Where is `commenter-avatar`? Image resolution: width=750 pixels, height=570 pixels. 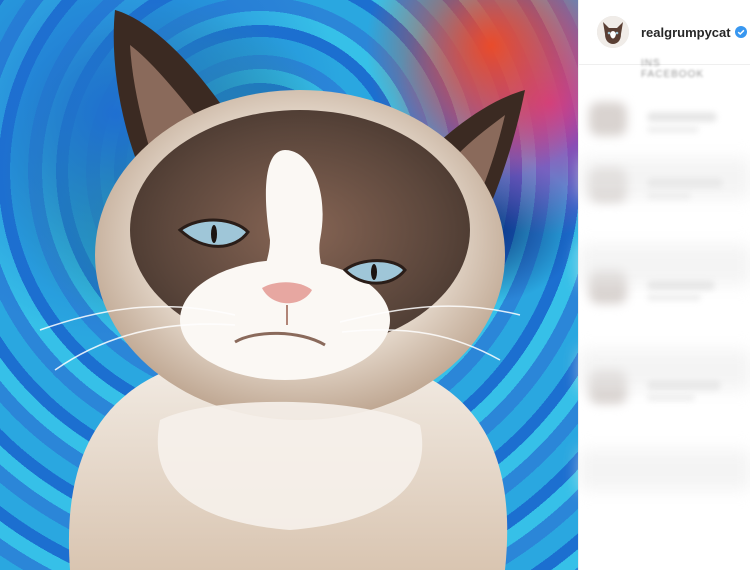
commenter-avatar is located at coordinates (608, 119).